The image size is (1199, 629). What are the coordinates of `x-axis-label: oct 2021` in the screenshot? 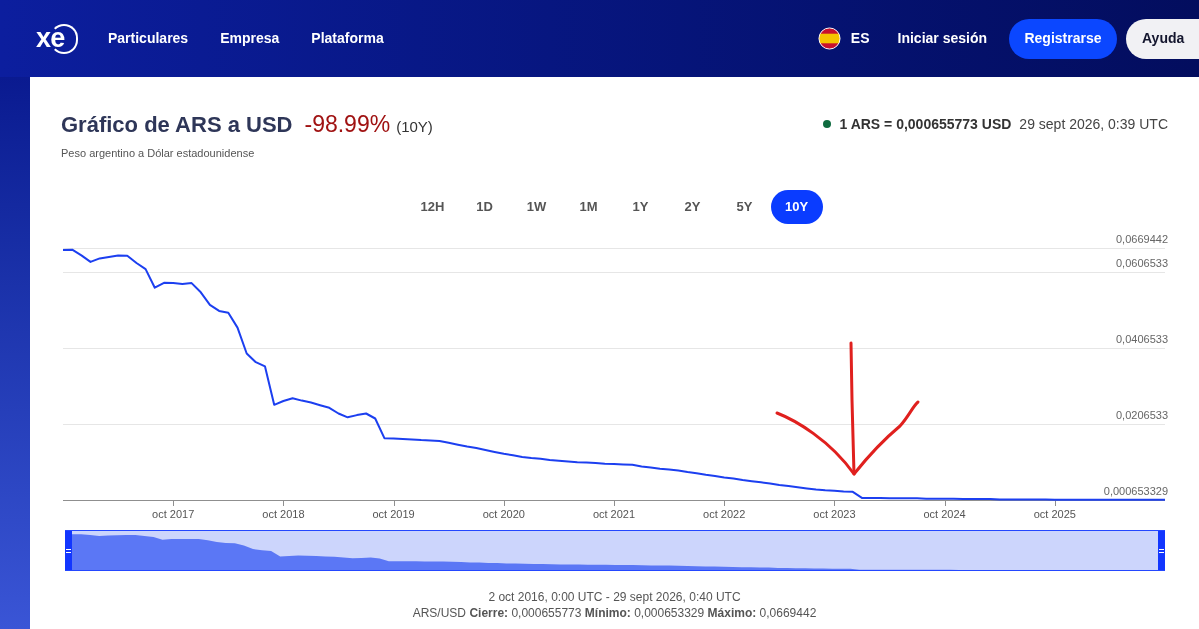 It's located at (614, 514).